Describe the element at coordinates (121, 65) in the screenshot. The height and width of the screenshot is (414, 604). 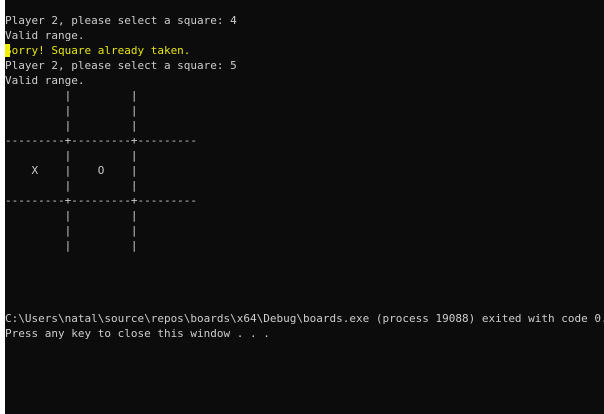
I see `prompt-line: Player 2, please select a square: 5` at that location.